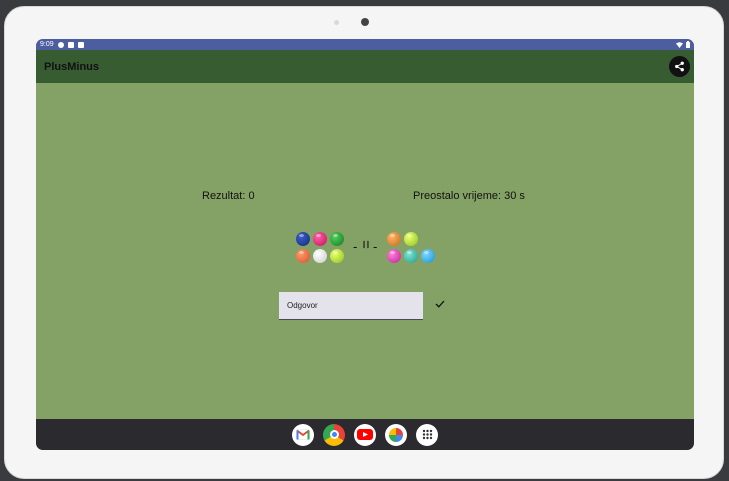  I want to click on status-time: 9:09, so click(47, 44).